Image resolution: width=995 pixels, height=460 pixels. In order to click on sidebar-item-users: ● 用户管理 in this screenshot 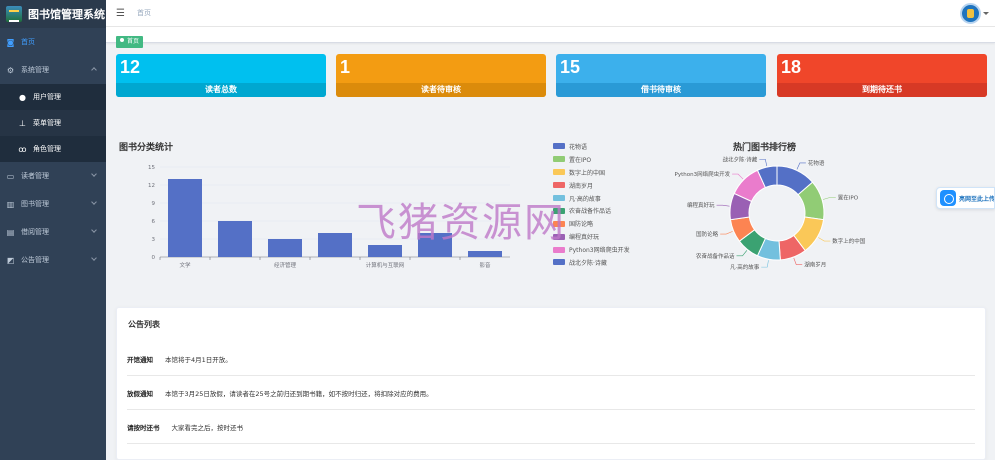, I will do `click(53, 97)`.